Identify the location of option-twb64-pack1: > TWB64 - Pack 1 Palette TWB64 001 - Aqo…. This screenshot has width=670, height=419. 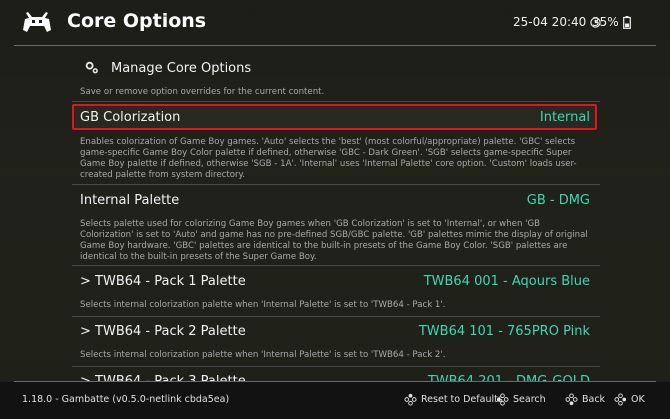
(336, 282).